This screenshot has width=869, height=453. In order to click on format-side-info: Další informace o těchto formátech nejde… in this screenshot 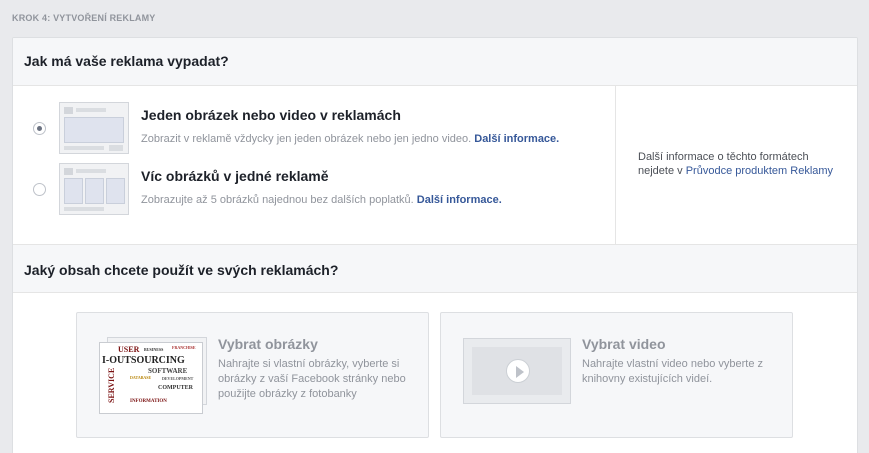, I will do `click(736, 165)`.